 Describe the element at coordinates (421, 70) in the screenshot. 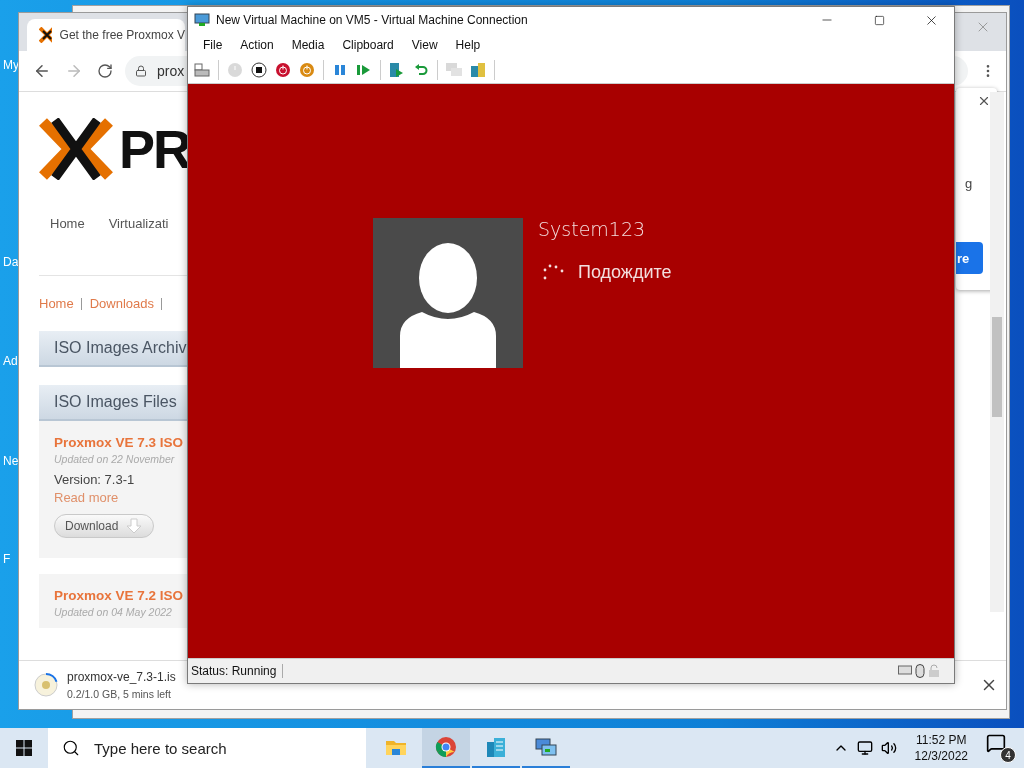

I see `undo-icon` at that location.